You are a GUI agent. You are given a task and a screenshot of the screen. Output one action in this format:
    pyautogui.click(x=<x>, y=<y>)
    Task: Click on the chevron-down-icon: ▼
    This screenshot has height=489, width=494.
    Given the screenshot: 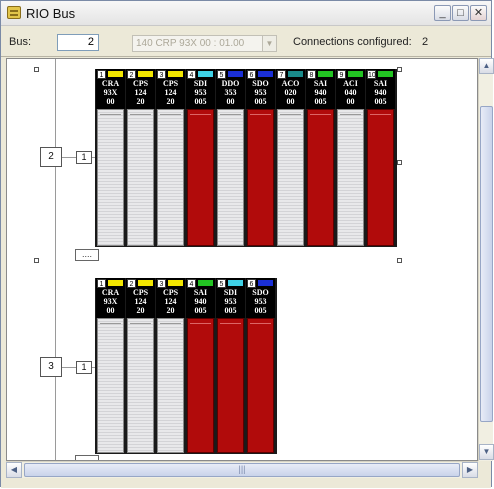 What is the action you would take?
    pyautogui.click(x=269, y=43)
    